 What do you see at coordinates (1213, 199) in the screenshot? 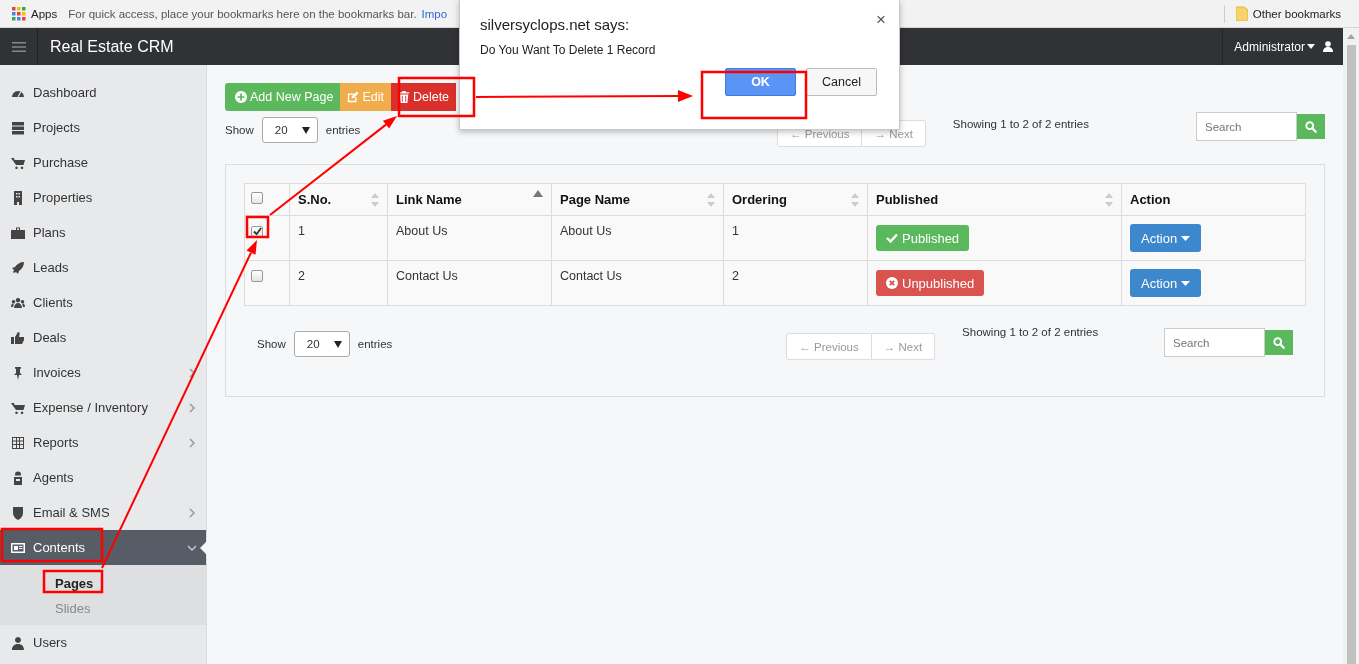
I see `column-header: Action` at bounding box center [1213, 199].